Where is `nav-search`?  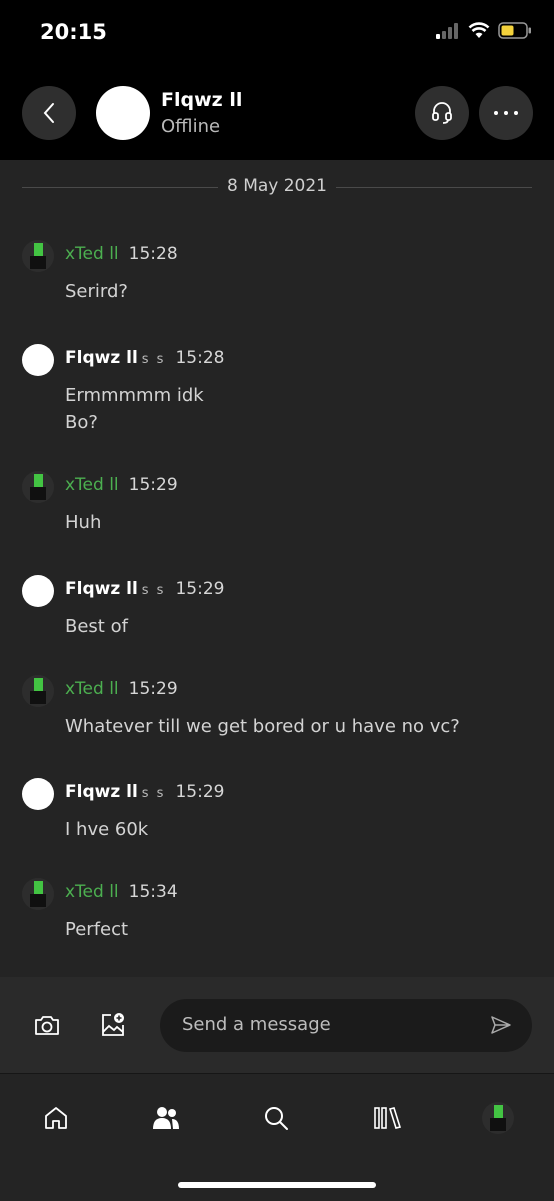 nav-search is located at coordinates (276, 1118).